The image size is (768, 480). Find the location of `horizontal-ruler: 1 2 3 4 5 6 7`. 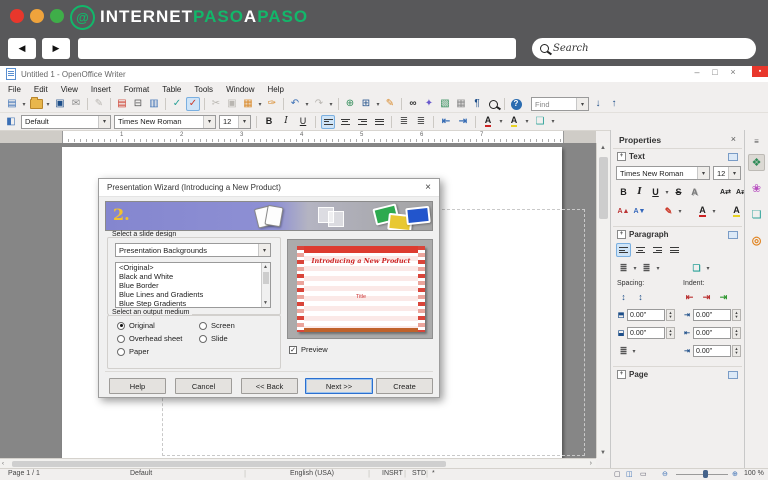

horizontal-ruler: 1 2 3 4 5 6 7 is located at coordinates (298, 137).